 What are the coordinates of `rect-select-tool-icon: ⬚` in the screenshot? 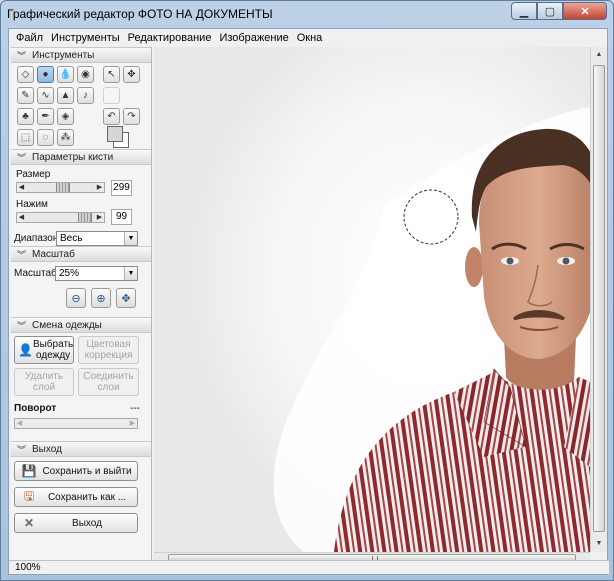 It's located at (25, 137).